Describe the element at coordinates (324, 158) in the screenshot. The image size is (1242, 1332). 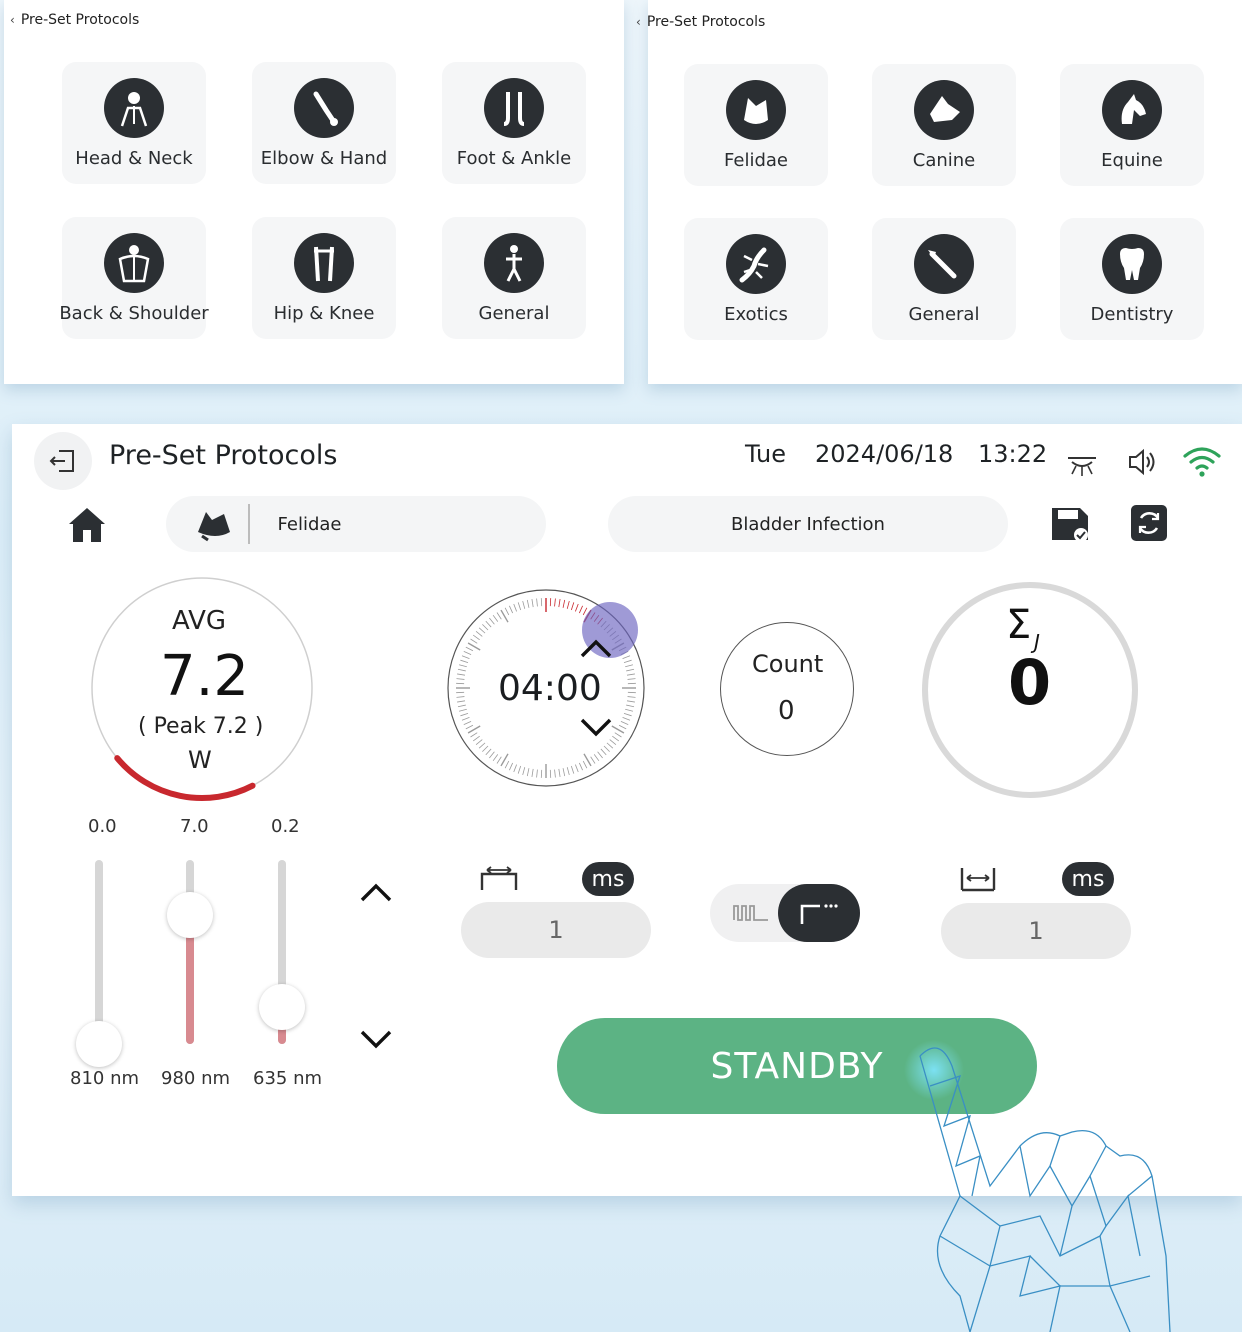
I see `tile-label: Elbow & Hand` at that location.